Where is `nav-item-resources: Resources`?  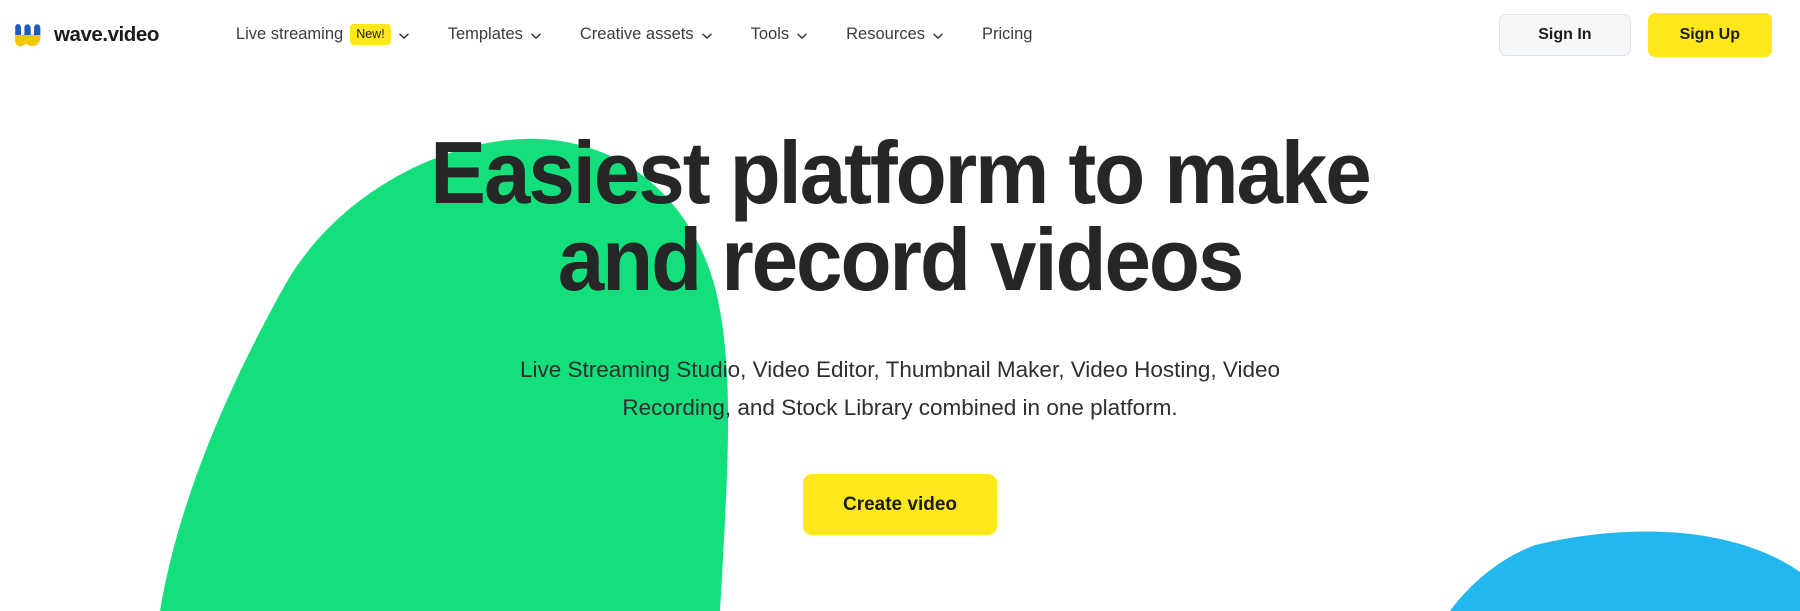
nav-item-resources: Resources is located at coordinates (895, 34).